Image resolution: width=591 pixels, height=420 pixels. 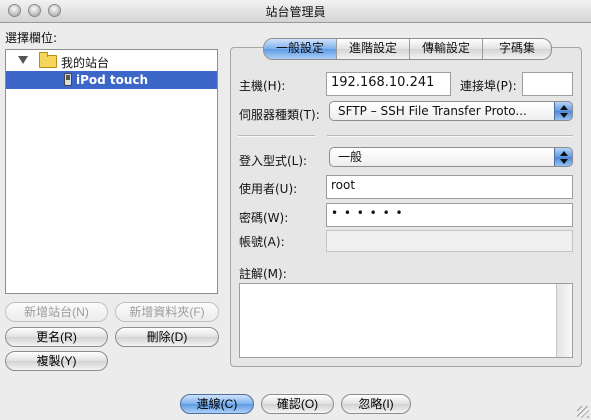 I want to click on comments-textarea, so click(x=406, y=320).